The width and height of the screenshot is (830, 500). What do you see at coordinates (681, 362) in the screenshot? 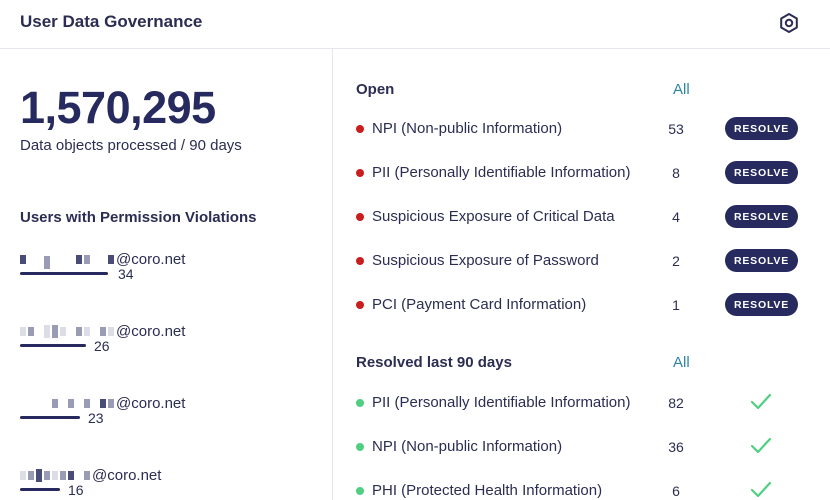
I see `resolved-all-link: All` at bounding box center [681, 362].